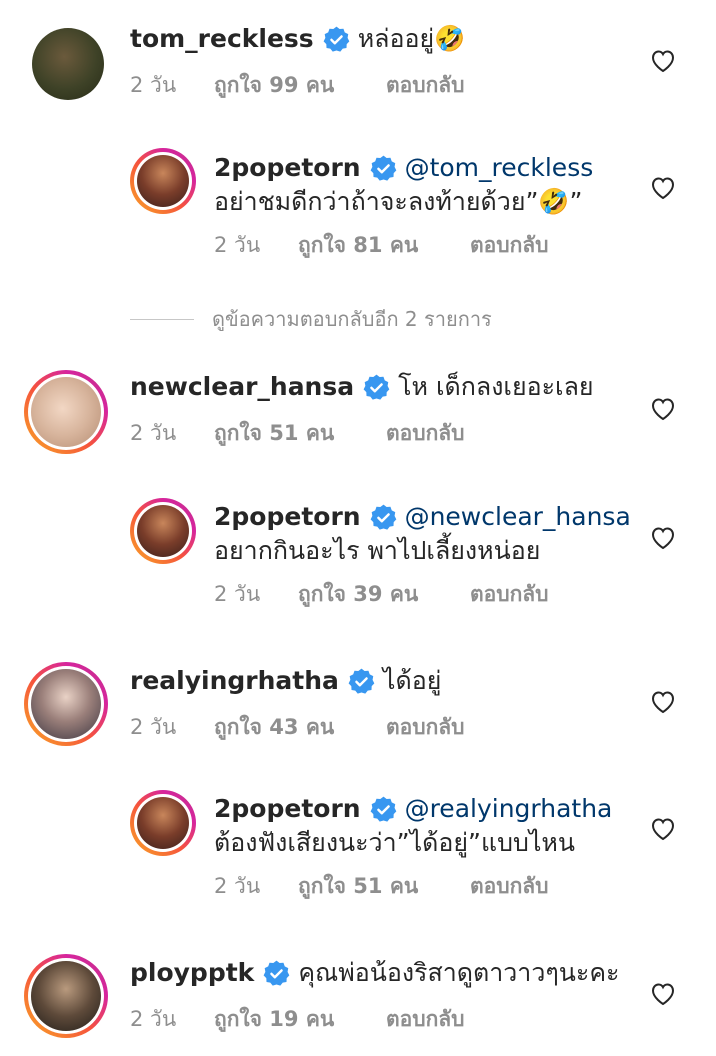 Image resolution: width=716 pixels, height=1056 pixels. What do you see at coordinates (518, 517) in the screenshot?
I see `mention-link: @newclear_hansa` at bounding box center [518, 517].